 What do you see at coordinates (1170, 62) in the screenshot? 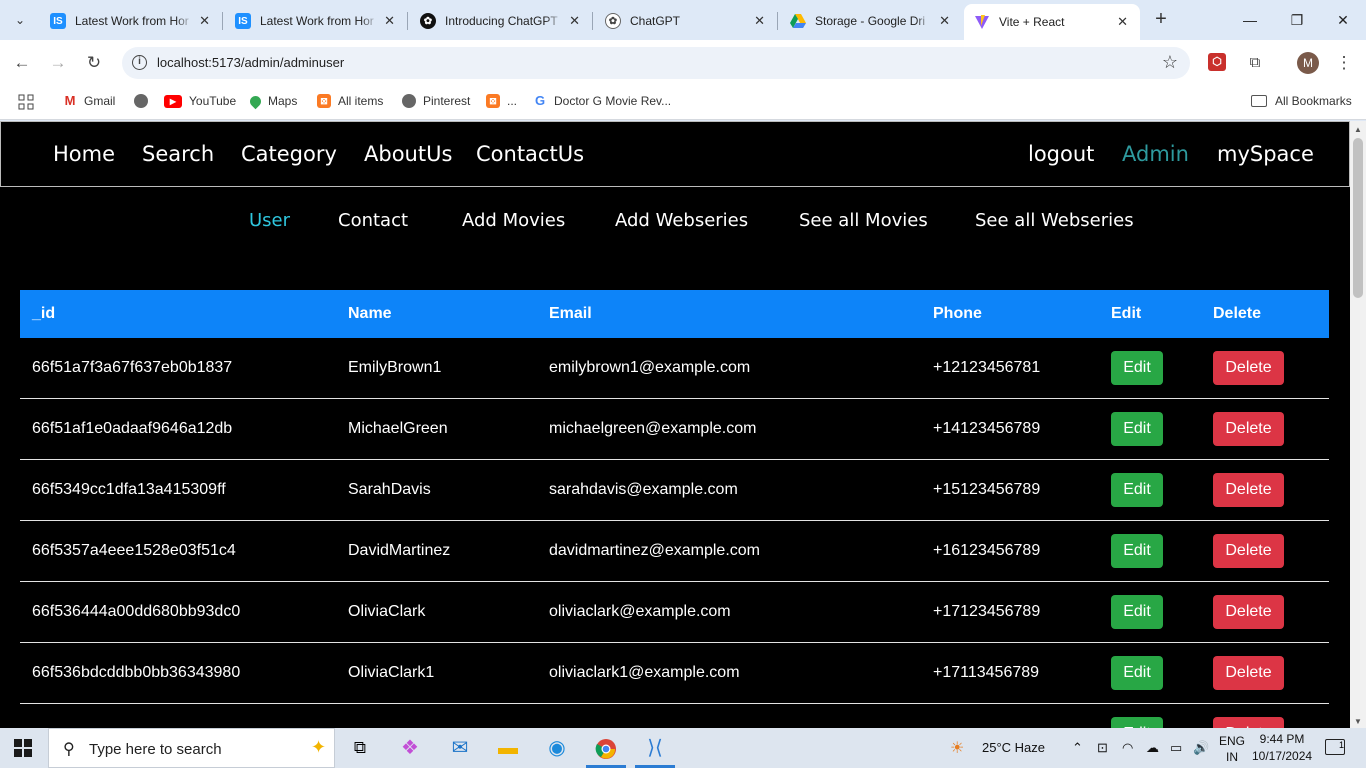
I see `bookmark-star-icon: ☆` at bounding box center [1170, 62].